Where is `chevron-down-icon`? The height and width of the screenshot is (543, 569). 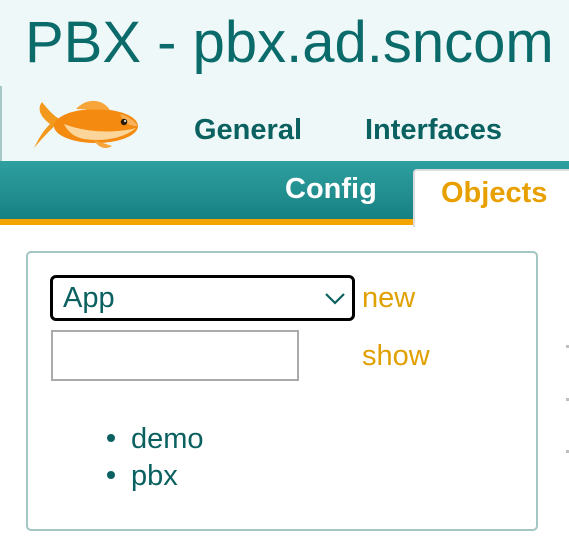
chevron-down-icon is located at coordinates (335, 299).